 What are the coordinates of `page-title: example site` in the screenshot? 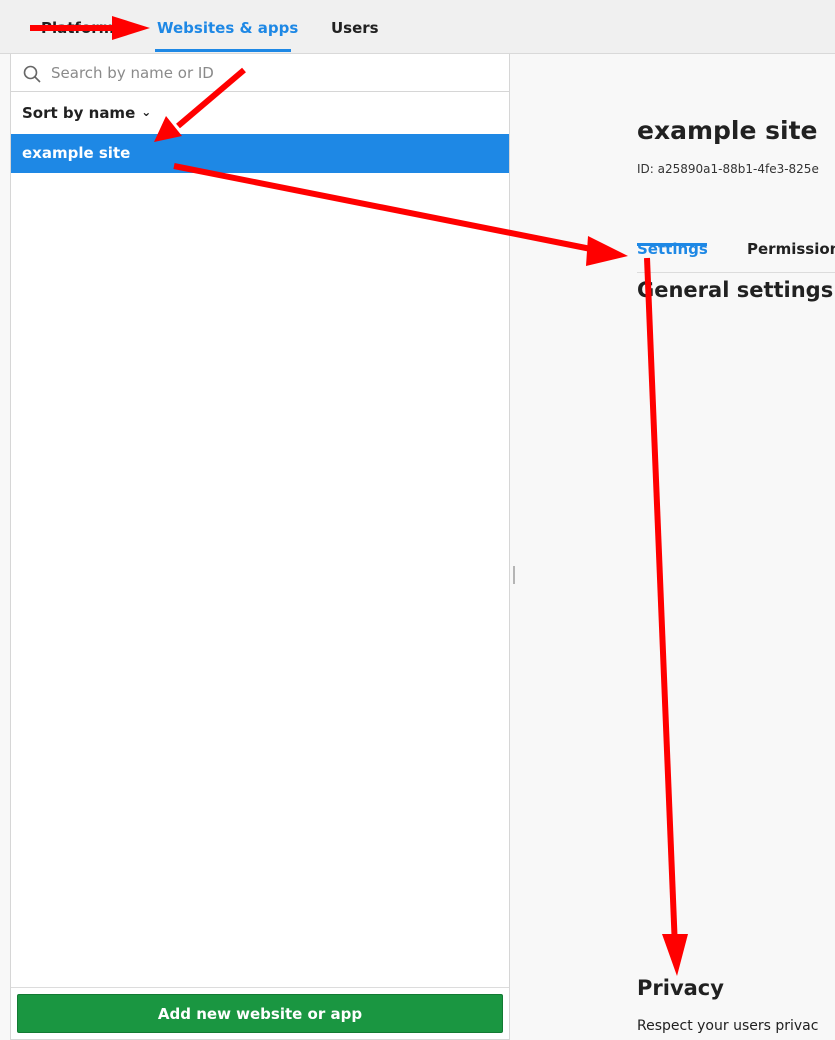 It's located at (727, 130).